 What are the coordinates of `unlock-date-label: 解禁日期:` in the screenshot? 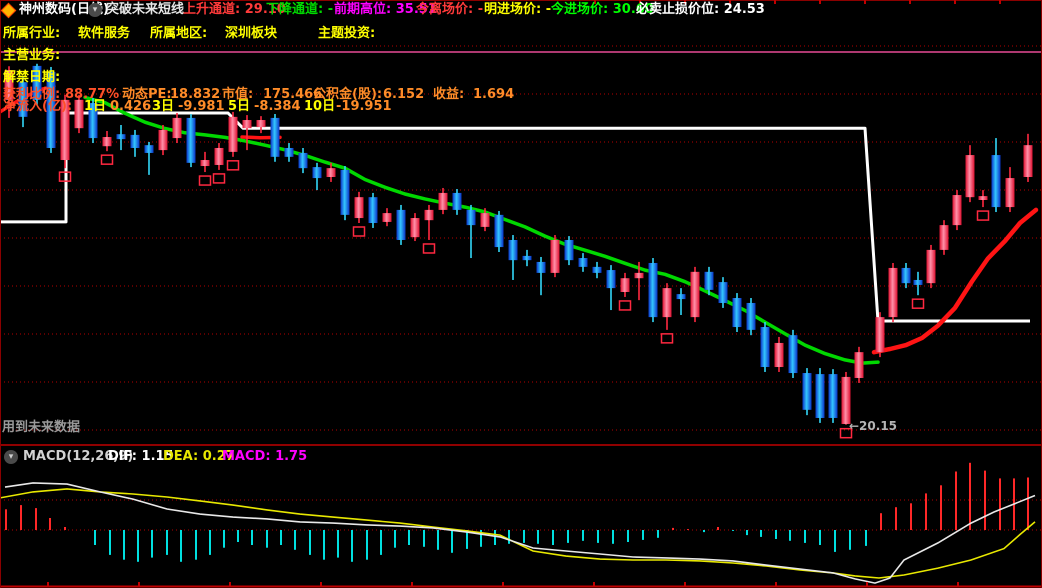 It's located at (32, 77).